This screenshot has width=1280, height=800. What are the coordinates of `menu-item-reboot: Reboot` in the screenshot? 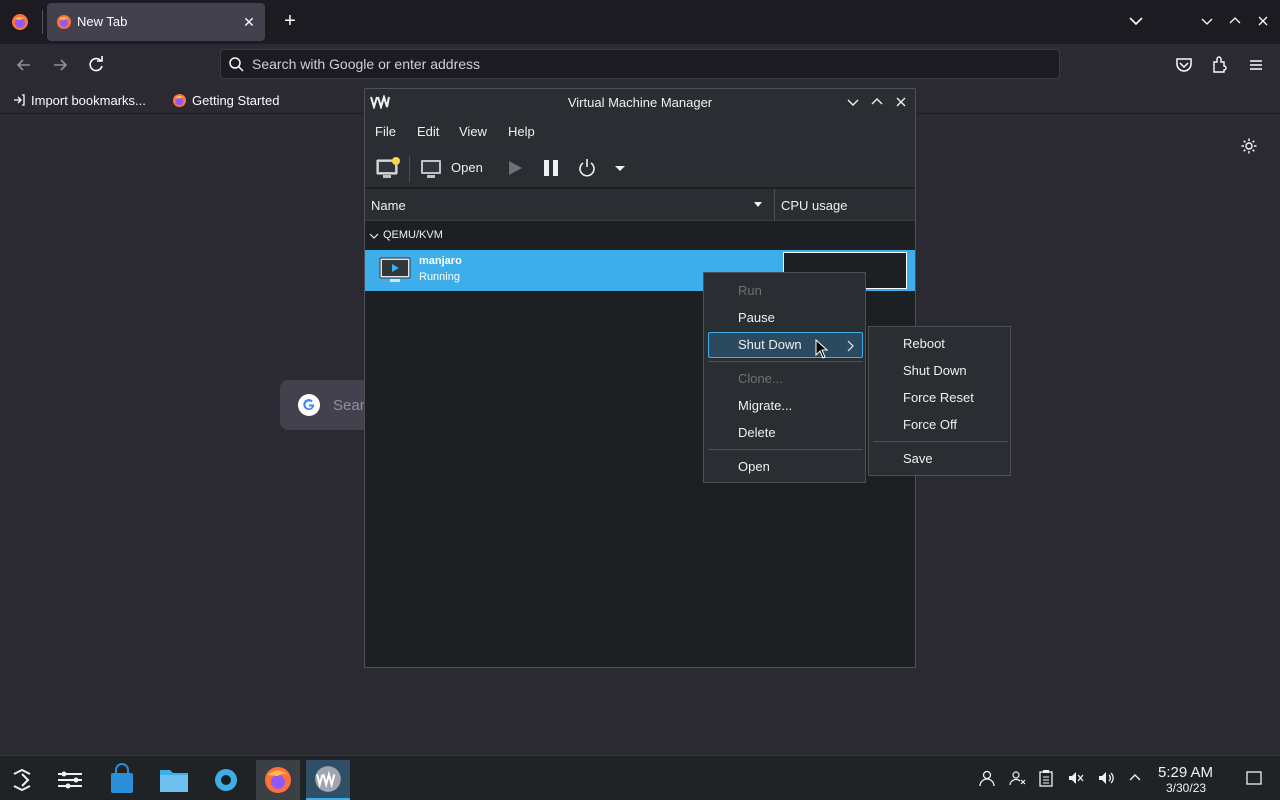 It's located at (940, 344).